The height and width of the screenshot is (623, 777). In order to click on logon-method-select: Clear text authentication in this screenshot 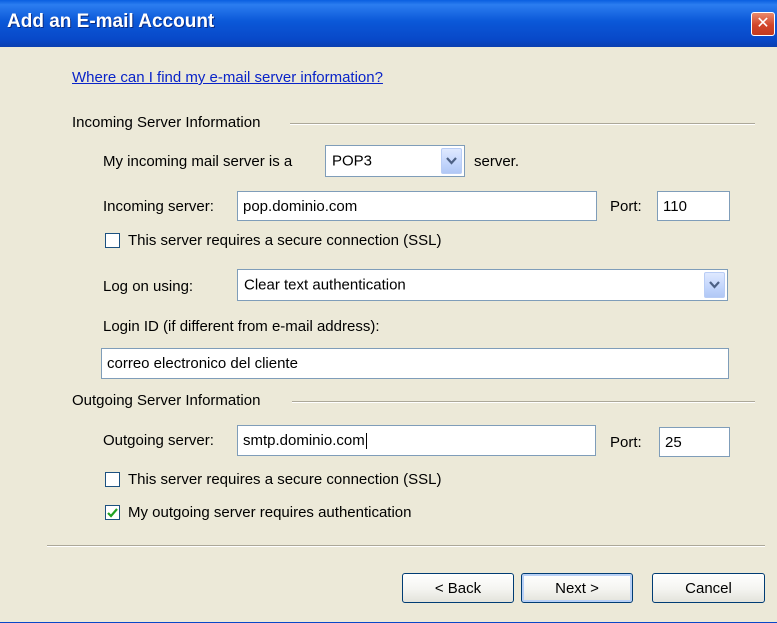, I will do `click(482, 285)`.